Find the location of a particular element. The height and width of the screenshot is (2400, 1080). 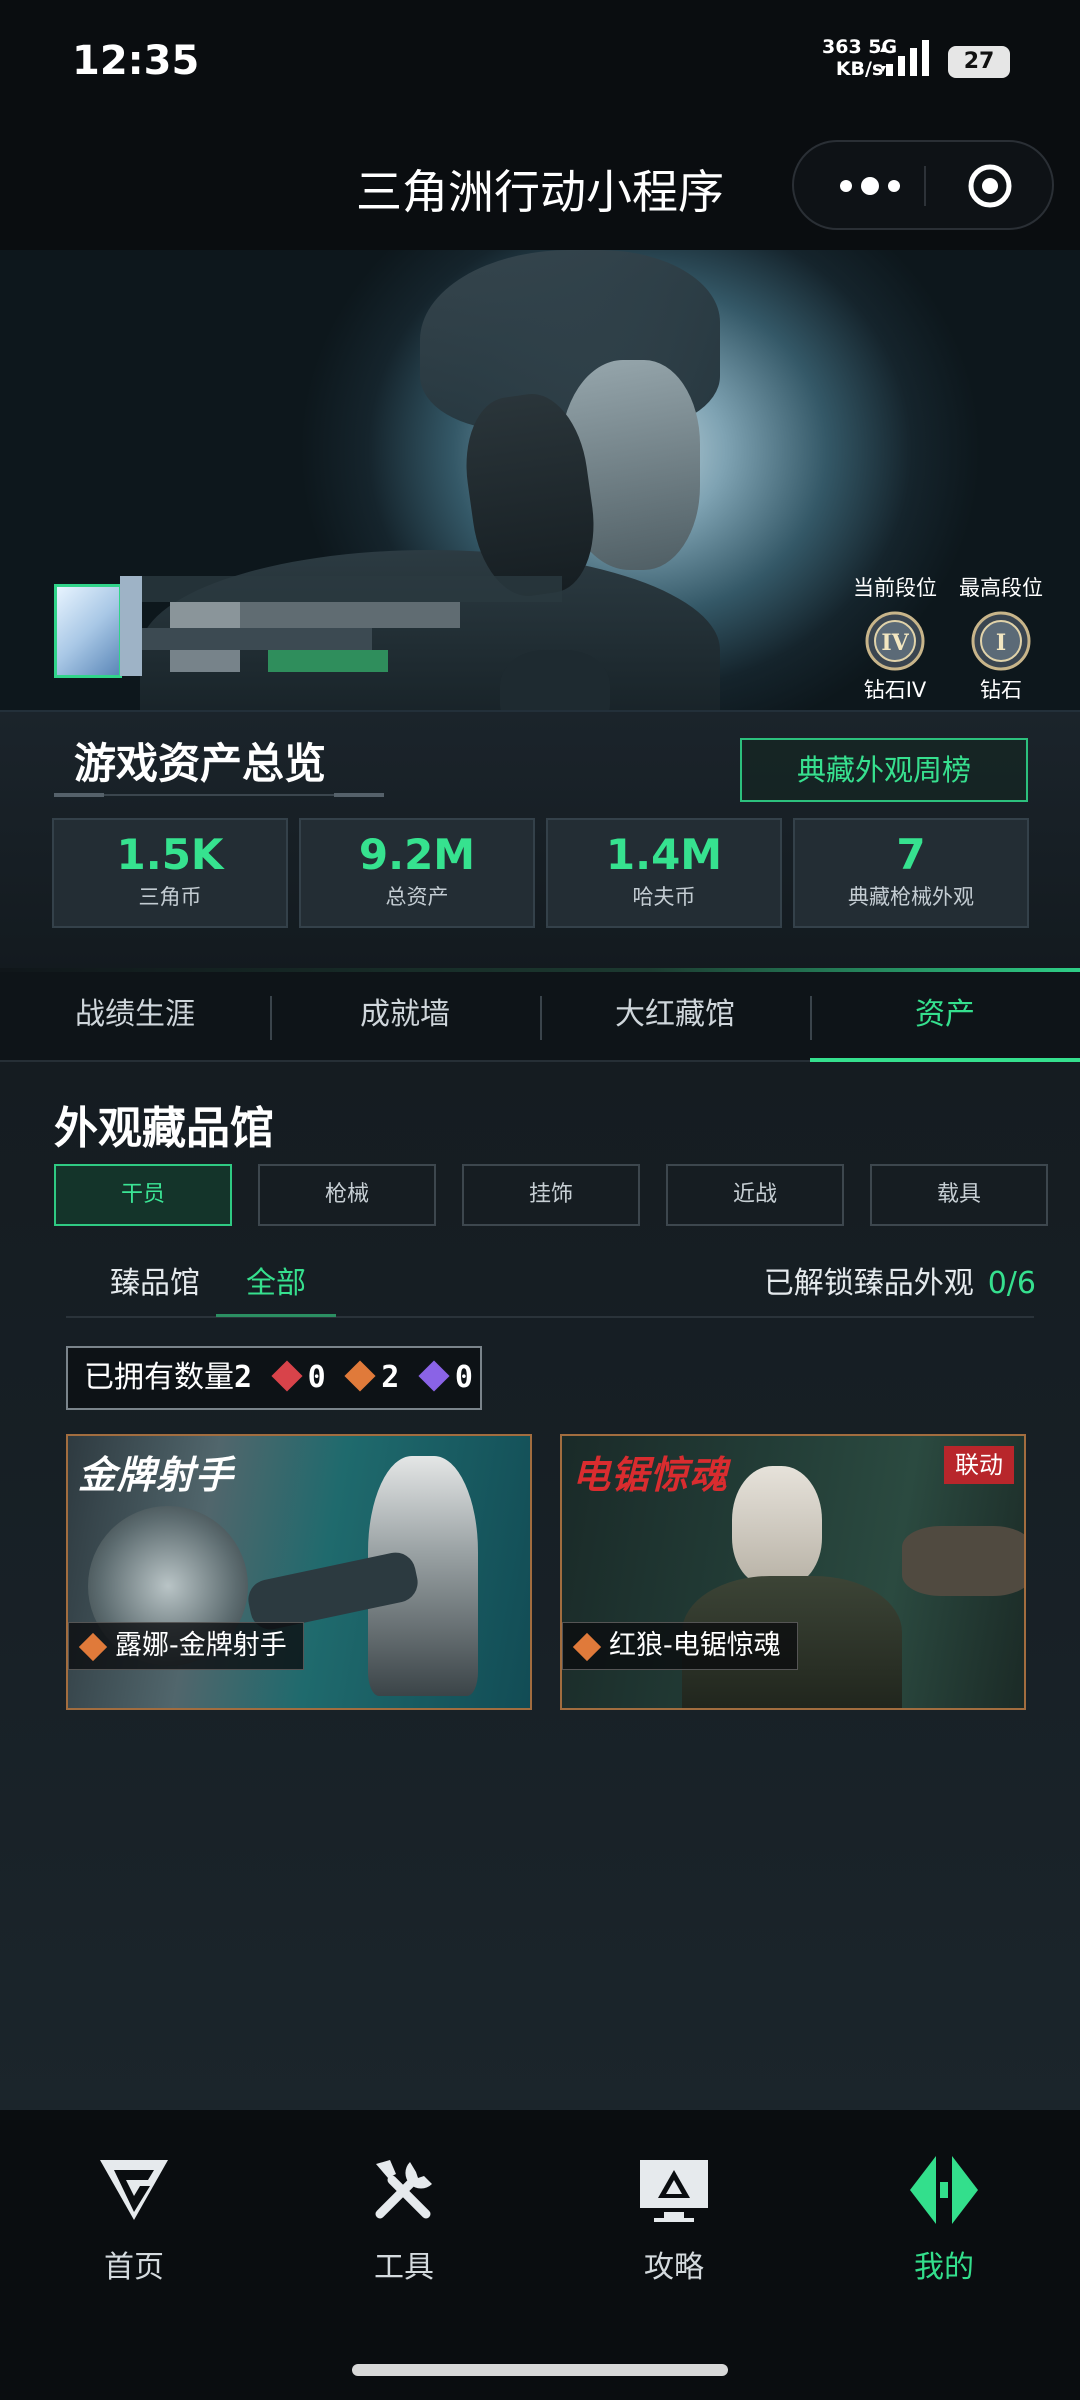

highest-rank-name: 钻石 is located at coordinates (1001, 690).